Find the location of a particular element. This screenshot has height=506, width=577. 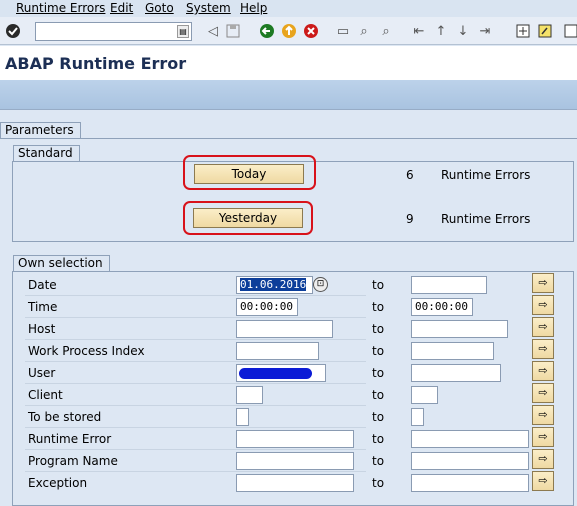

client-to-field is located at coordinates (424, 395).